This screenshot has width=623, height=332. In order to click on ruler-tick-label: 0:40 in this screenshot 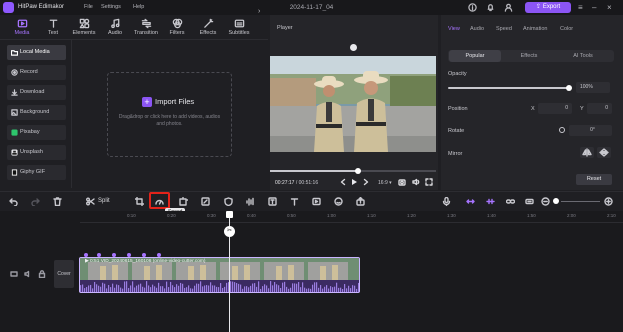, I will do `click(251, 215)`.